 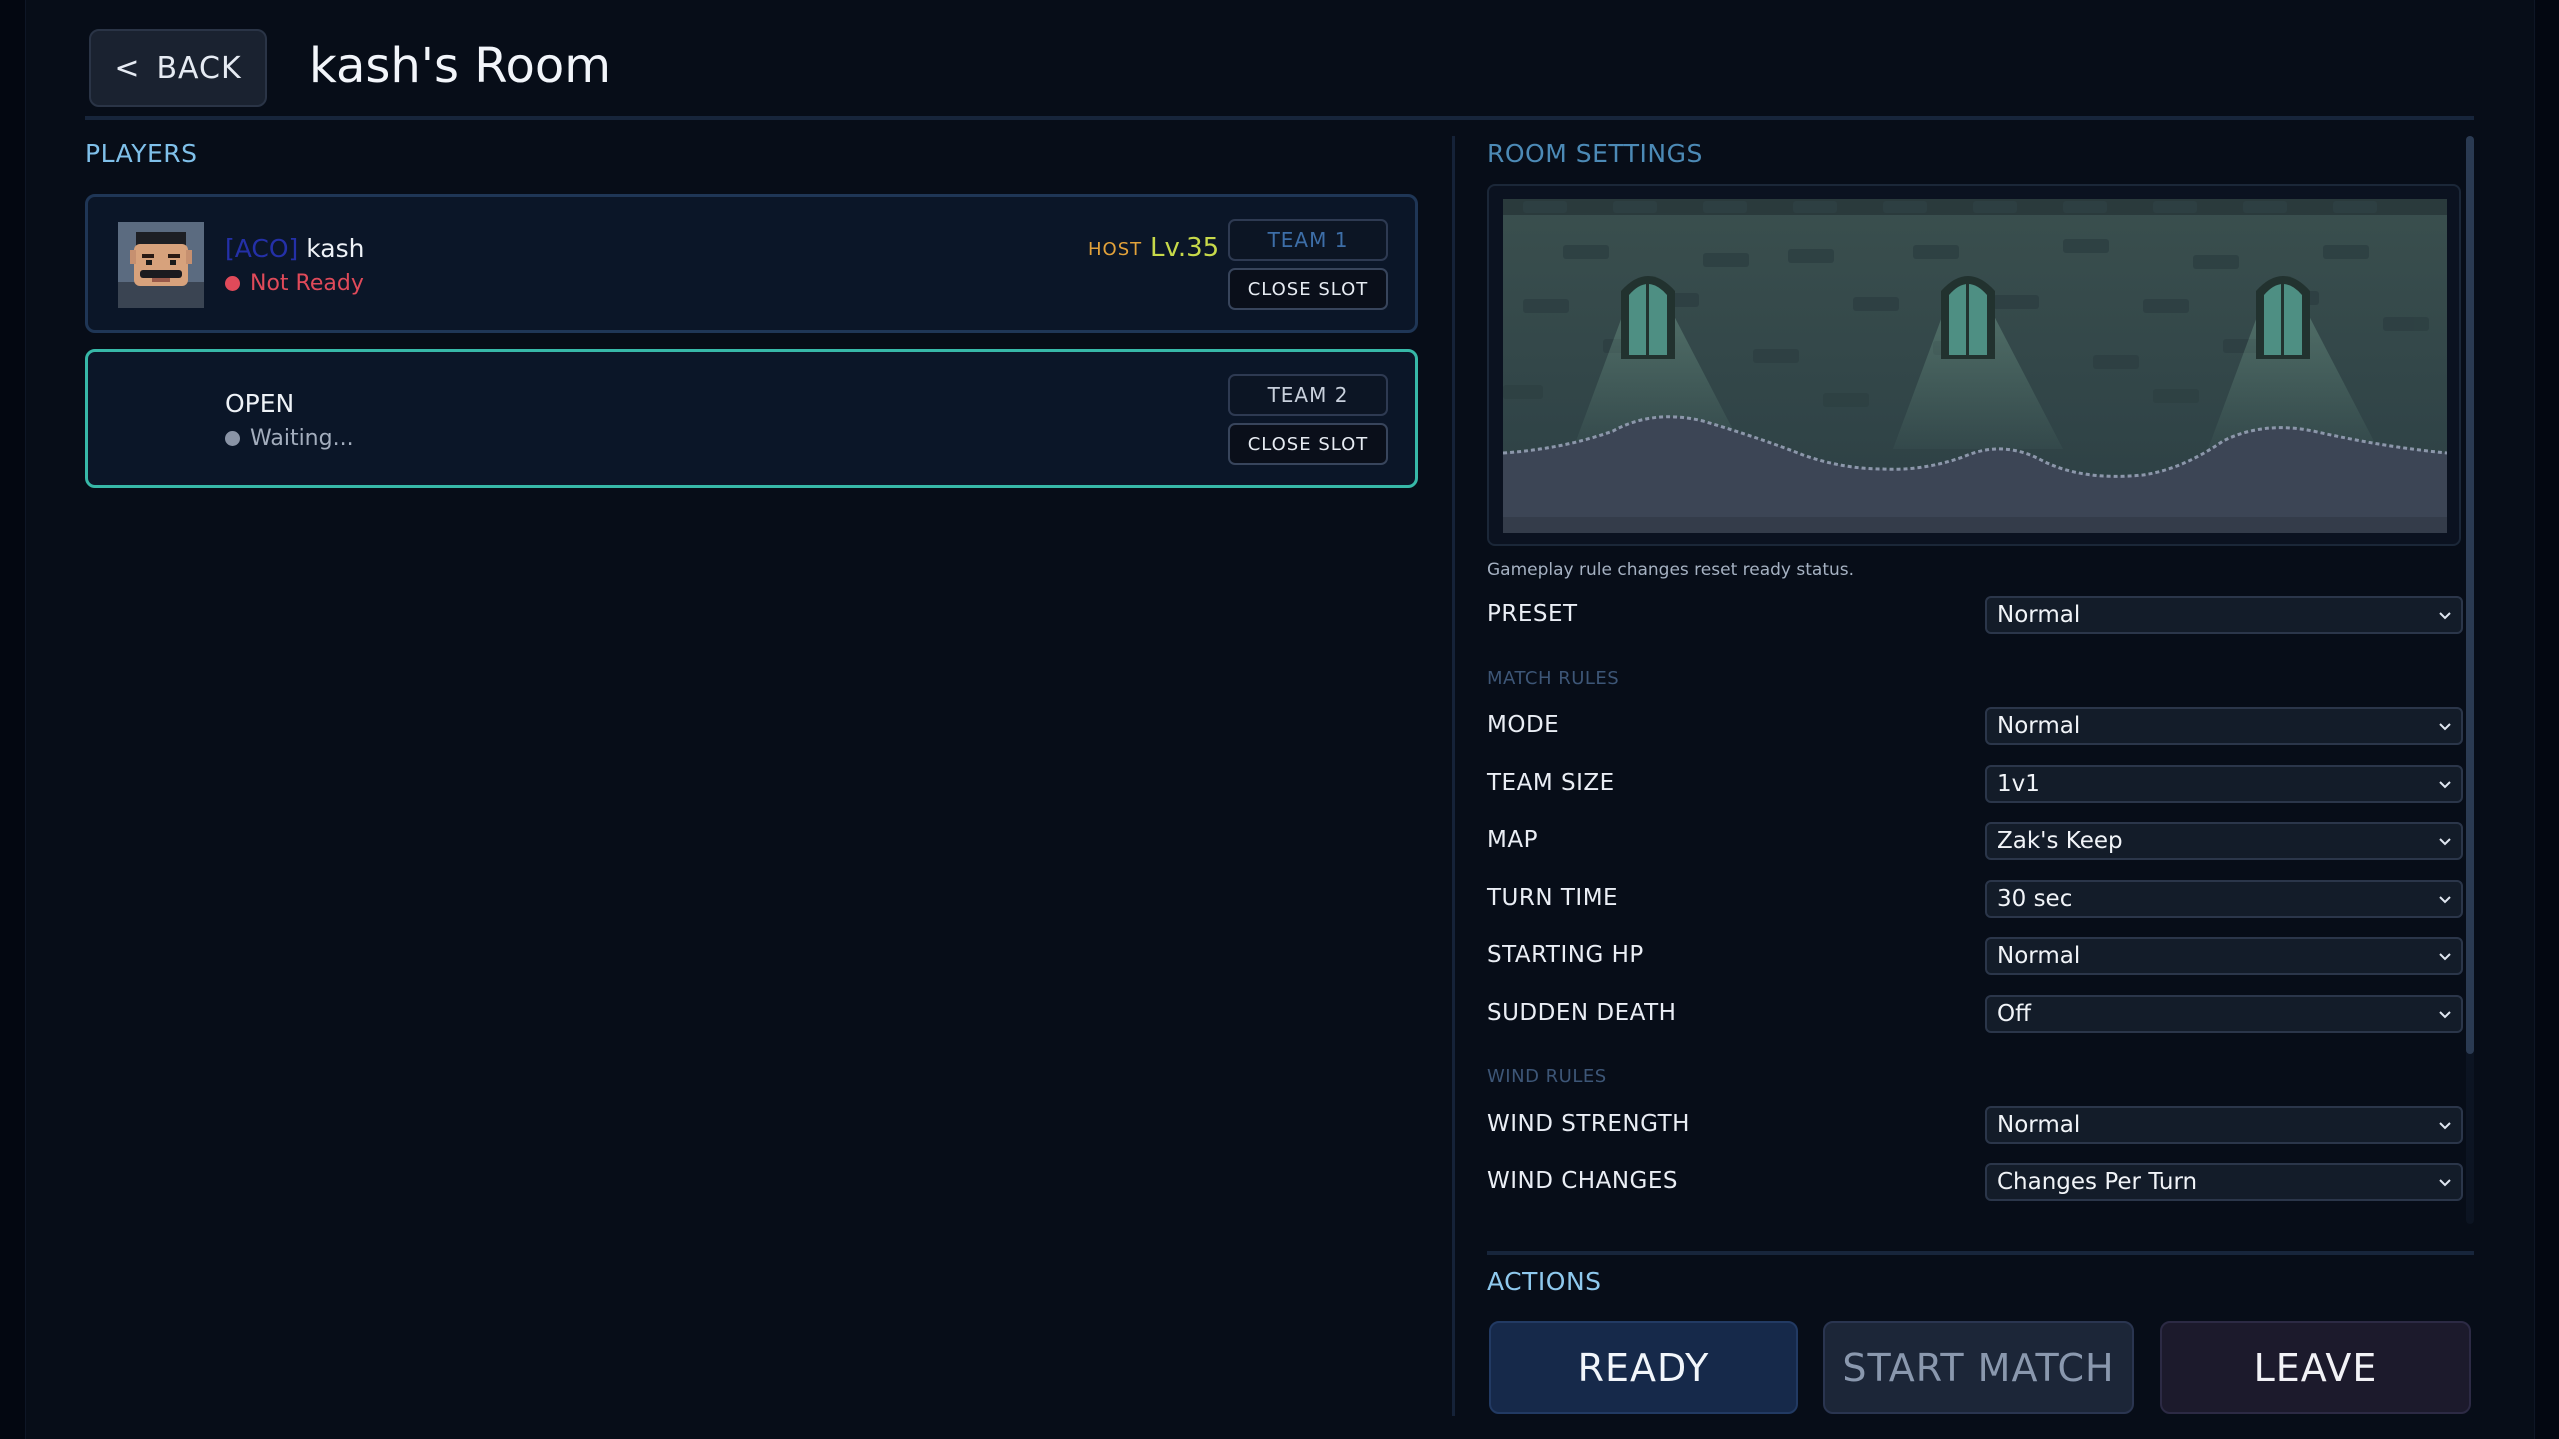 What do you see at coordinates (1974, 365) in the screenshot?
I see `map-preview` at bounding box center [1974, 365].